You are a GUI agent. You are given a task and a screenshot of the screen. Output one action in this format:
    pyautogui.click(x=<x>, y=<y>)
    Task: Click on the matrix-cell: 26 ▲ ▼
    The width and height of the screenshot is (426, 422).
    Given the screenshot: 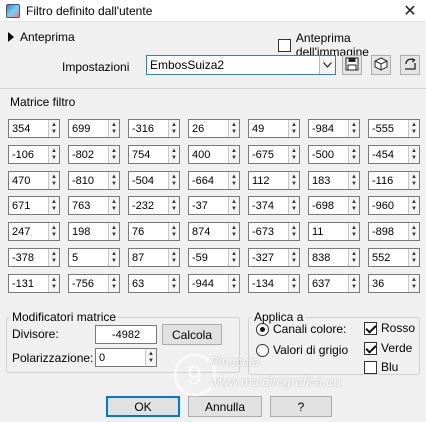 What is the action you would take?
    pyautogui.click(x=214, y=128)
    